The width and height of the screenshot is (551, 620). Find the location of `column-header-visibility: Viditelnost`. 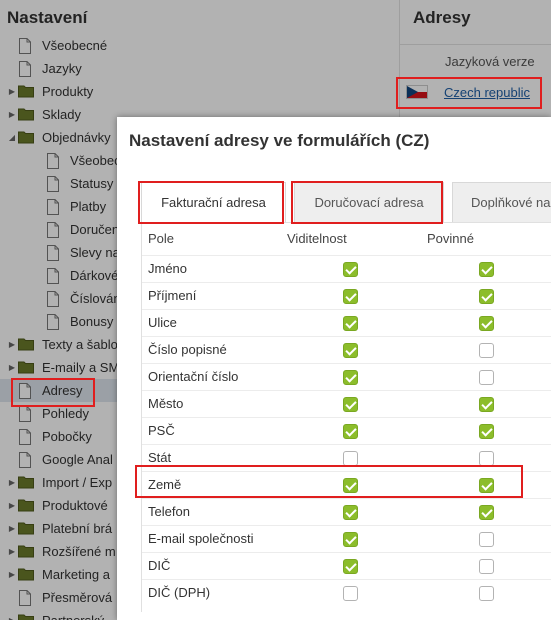

column-header-visibility: Viditelnost is located at coordinates (317, 239).